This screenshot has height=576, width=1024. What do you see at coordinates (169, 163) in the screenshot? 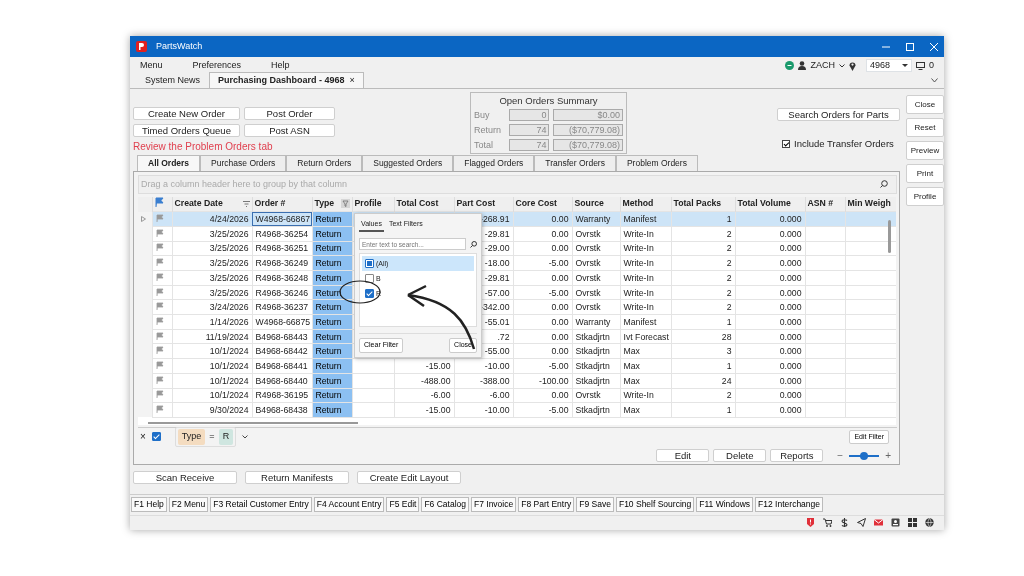
I see `order-tab: All Orders` at bounding box center [169, 163].